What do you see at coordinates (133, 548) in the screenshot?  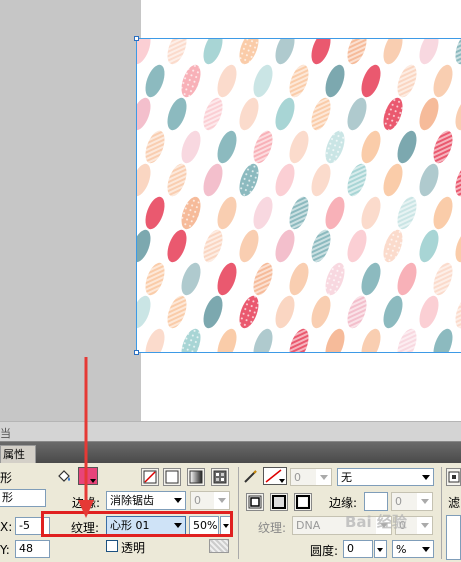 I see `transparent-label: 透明` at bounding box center [133, 548].